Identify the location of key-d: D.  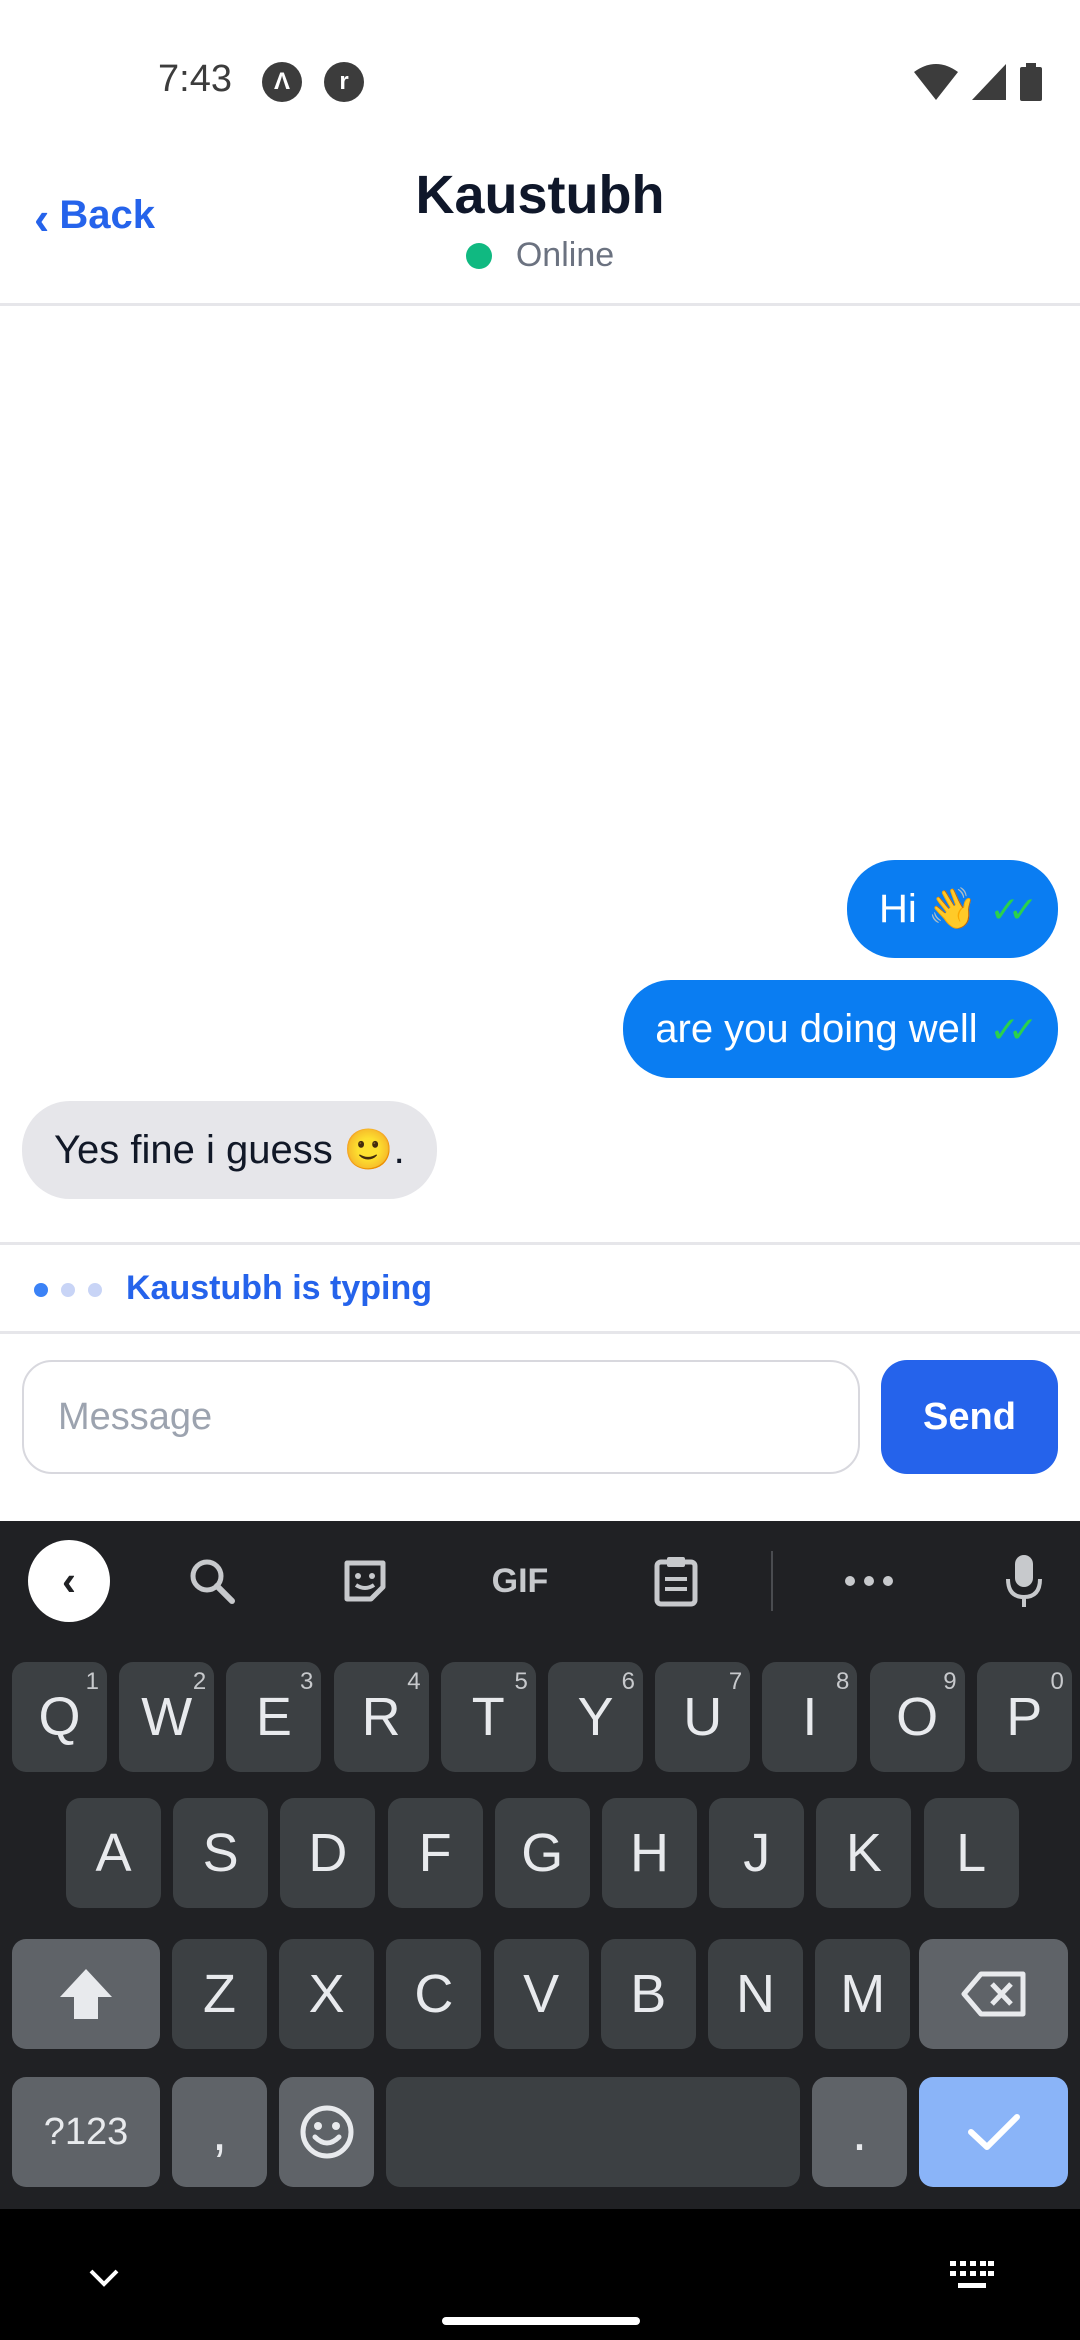
(328, 1853).